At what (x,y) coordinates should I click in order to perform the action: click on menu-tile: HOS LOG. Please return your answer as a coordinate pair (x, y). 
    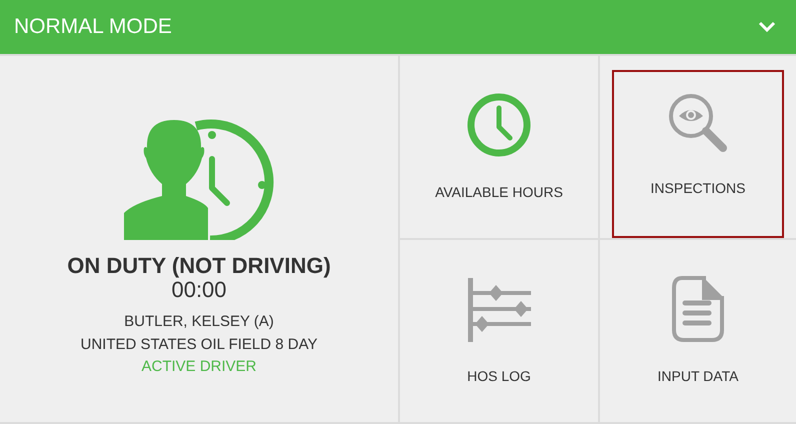
    Looking at the image, I should click on (499, 331).